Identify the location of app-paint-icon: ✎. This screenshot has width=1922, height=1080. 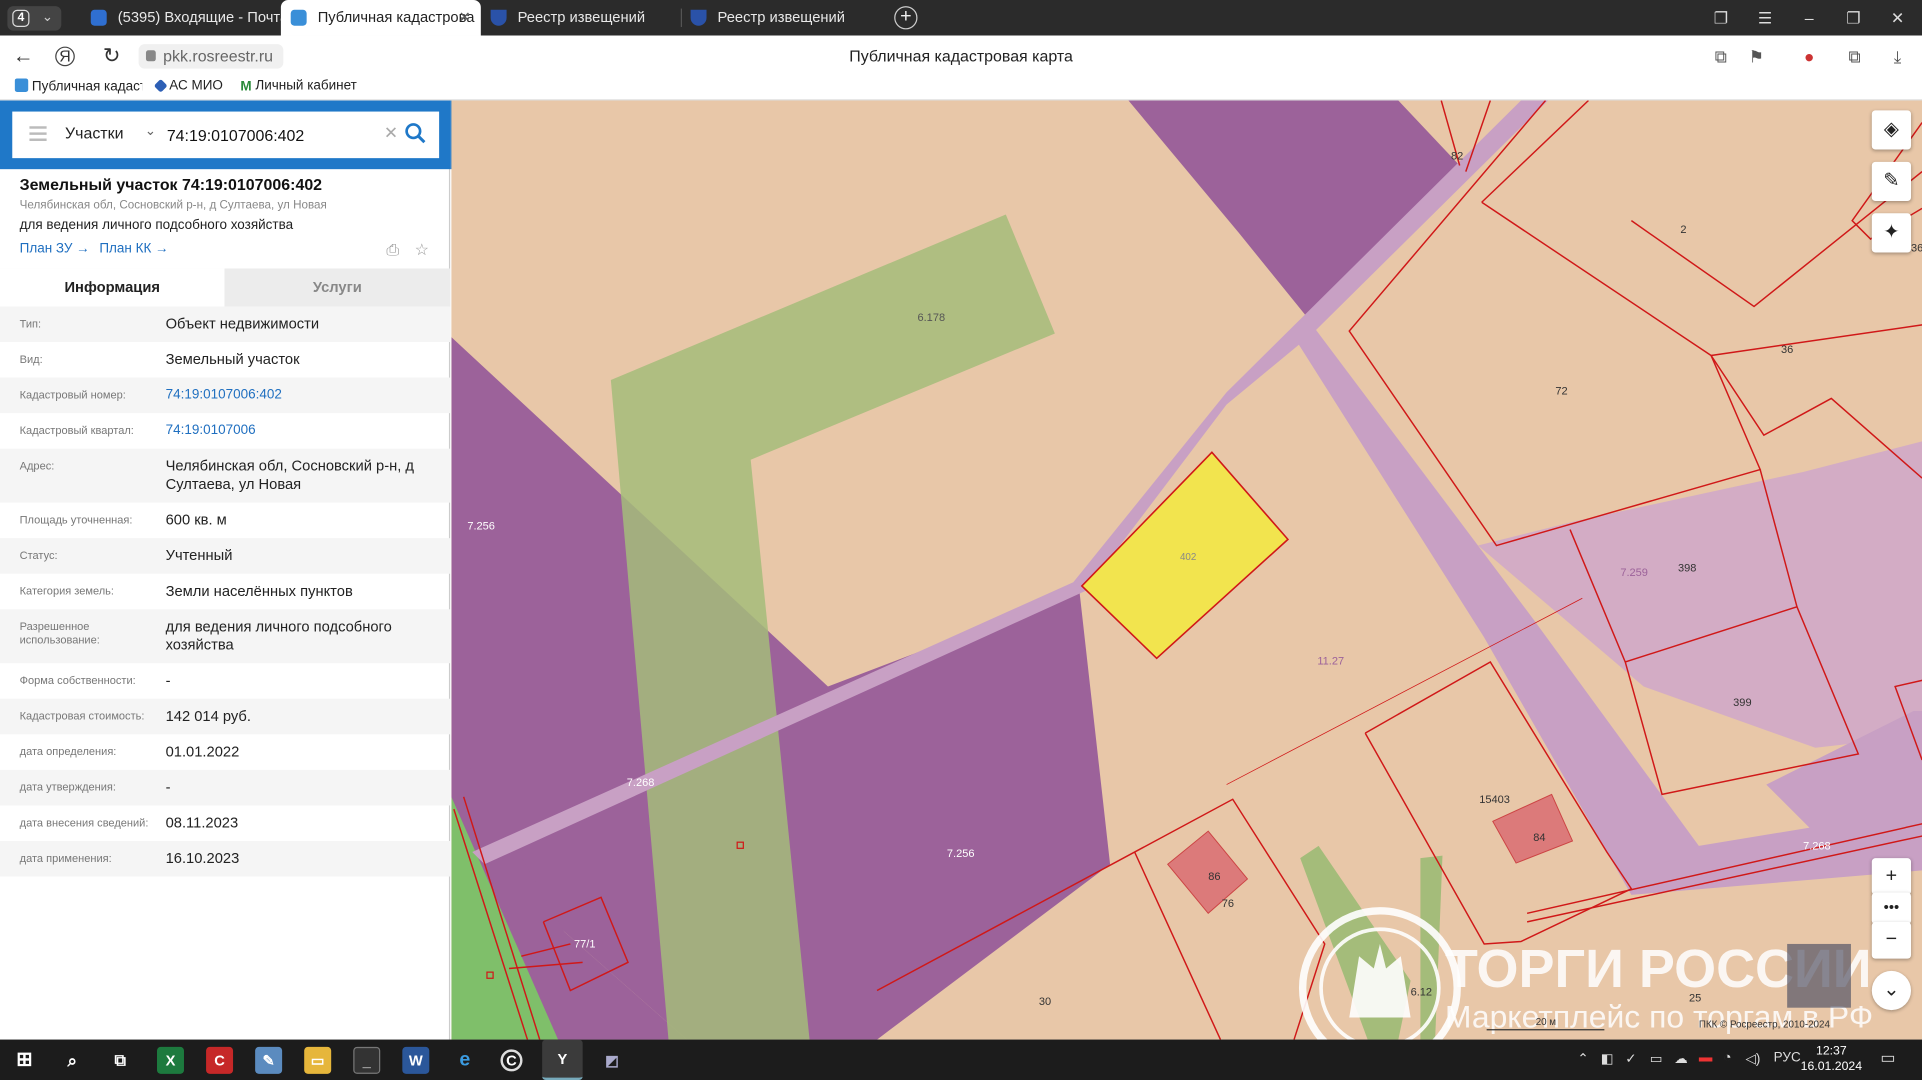
(269, 1060).